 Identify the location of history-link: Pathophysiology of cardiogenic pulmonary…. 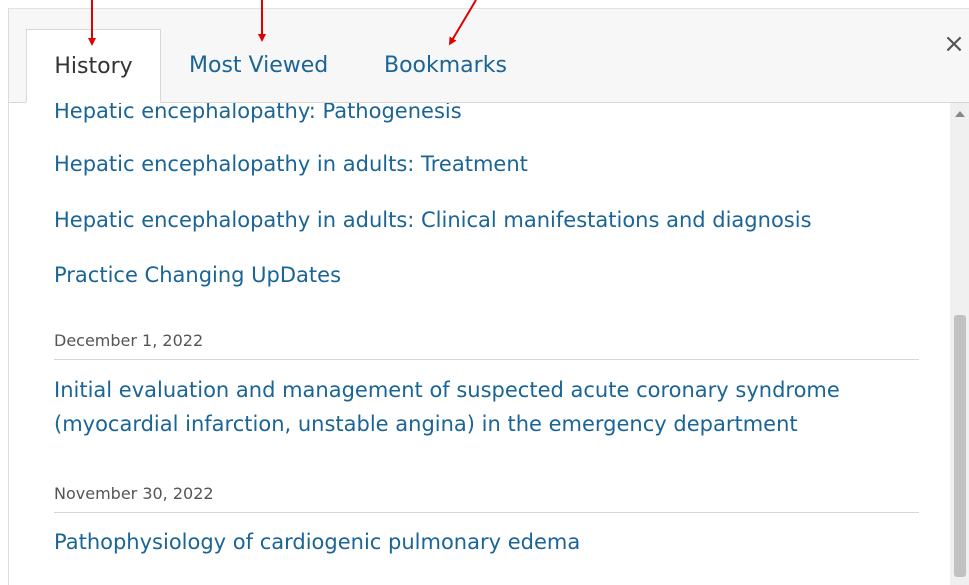
(317, 542).